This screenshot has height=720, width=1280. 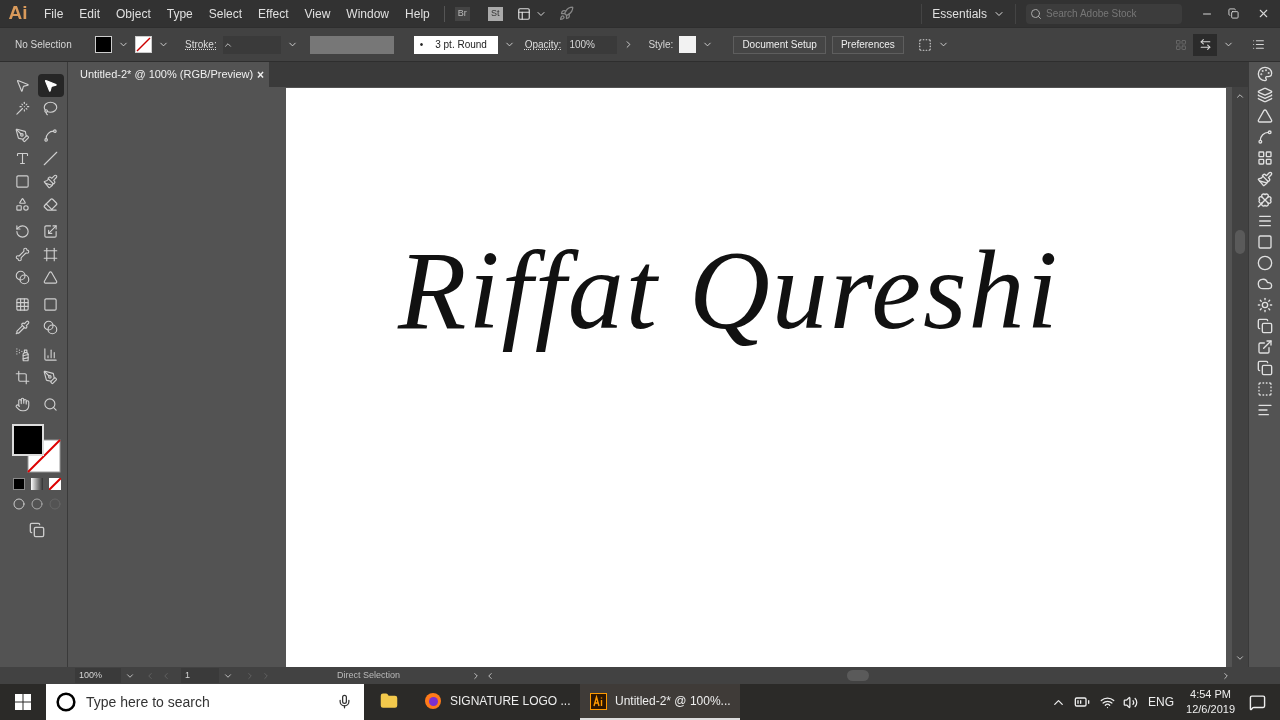 I want to click on graph-icon, so click(x=50, y=354).